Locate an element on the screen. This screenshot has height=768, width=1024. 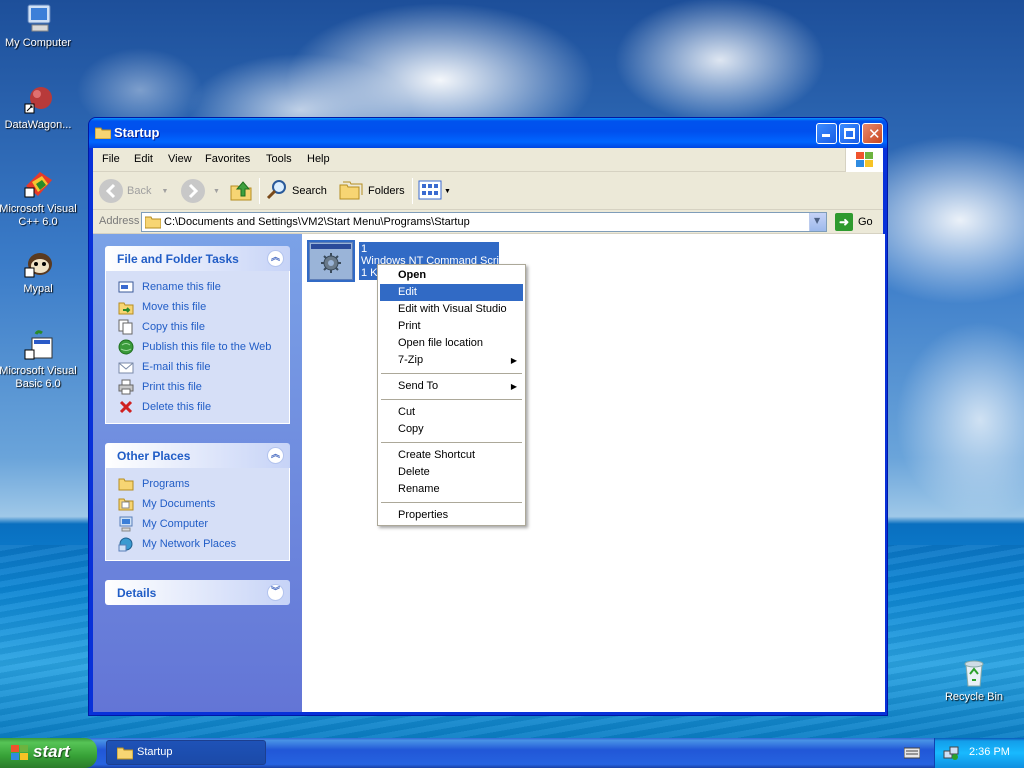
task-move-file: Move this file is located at coordinates (203, 307).